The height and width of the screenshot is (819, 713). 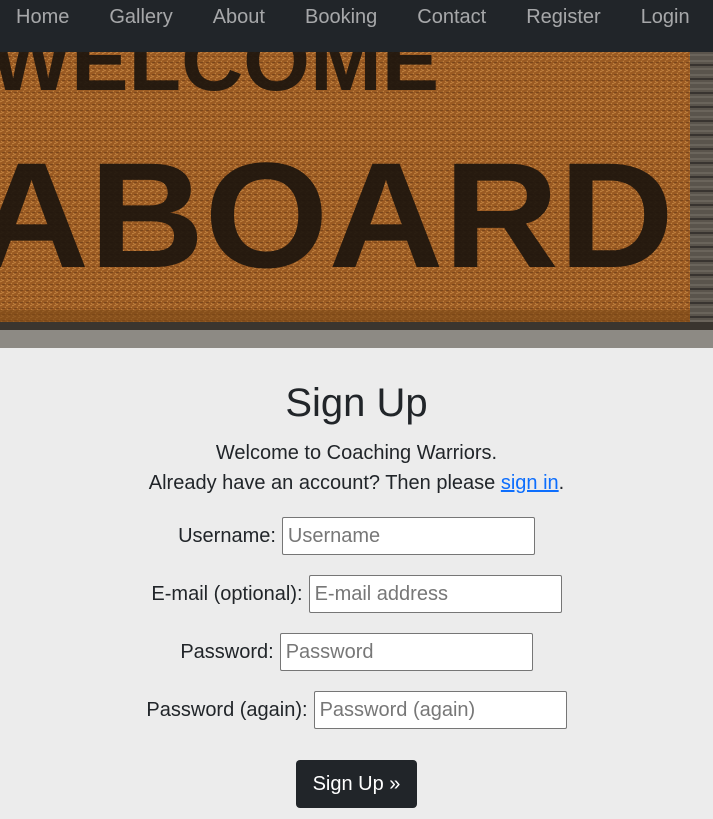 I want to click on email-input, so click(x=435, y=594).